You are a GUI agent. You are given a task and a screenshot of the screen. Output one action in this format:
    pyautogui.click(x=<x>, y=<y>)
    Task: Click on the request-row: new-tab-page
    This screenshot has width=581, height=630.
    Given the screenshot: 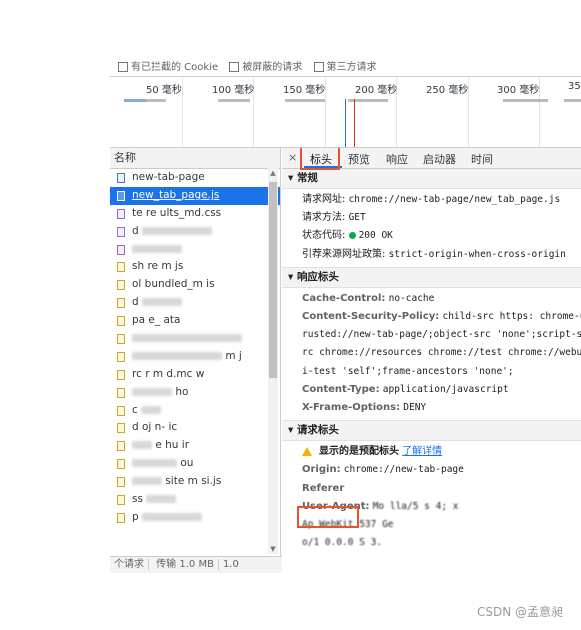 What is the action you would take?
    pyautogui.click(x=195, y=178)
    